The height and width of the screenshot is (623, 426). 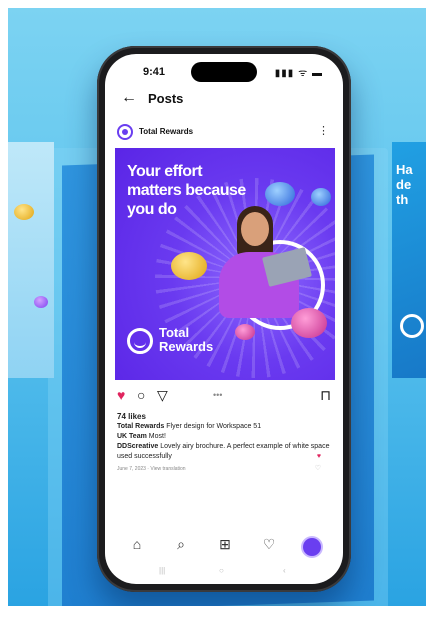 I want to click on post-actions: ♥ ○ ▽ ••• ⊓, so click(x=224, y=397).